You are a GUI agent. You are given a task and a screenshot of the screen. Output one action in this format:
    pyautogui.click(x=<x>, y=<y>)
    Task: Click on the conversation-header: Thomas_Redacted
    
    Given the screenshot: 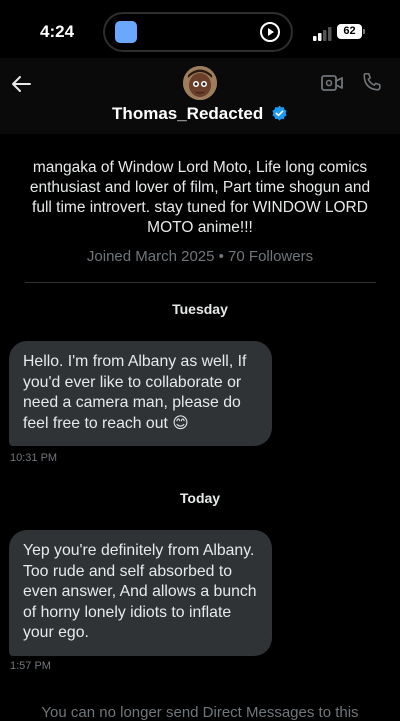 What is the action you would take?
    pyautogui.click(x=200, y=96)
    